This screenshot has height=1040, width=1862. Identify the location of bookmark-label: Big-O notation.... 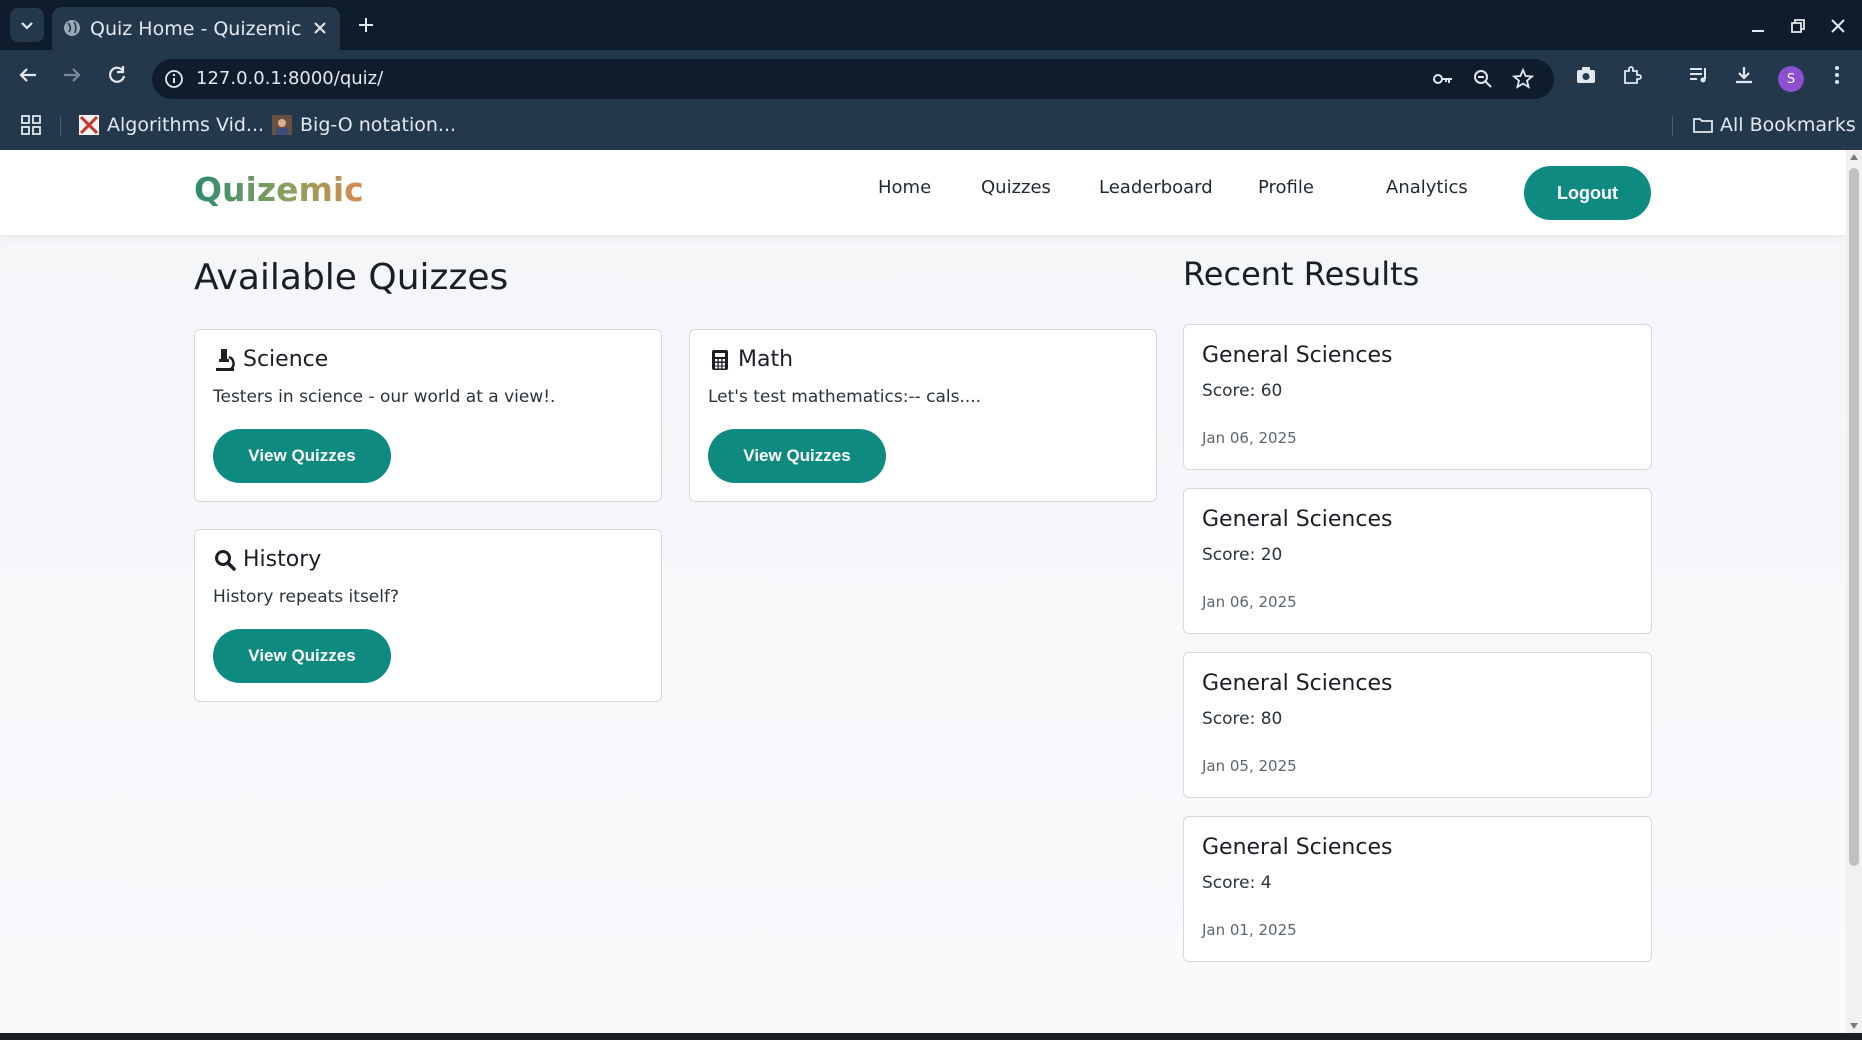
(378, 125).